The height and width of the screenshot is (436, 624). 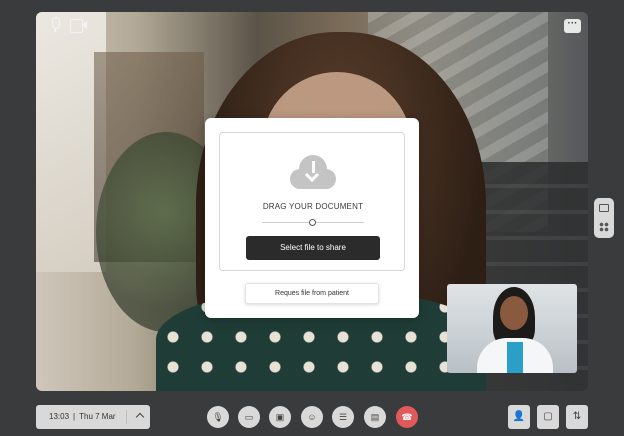 I want to click on chat-icon: ▢, so click(x=548, y=416).